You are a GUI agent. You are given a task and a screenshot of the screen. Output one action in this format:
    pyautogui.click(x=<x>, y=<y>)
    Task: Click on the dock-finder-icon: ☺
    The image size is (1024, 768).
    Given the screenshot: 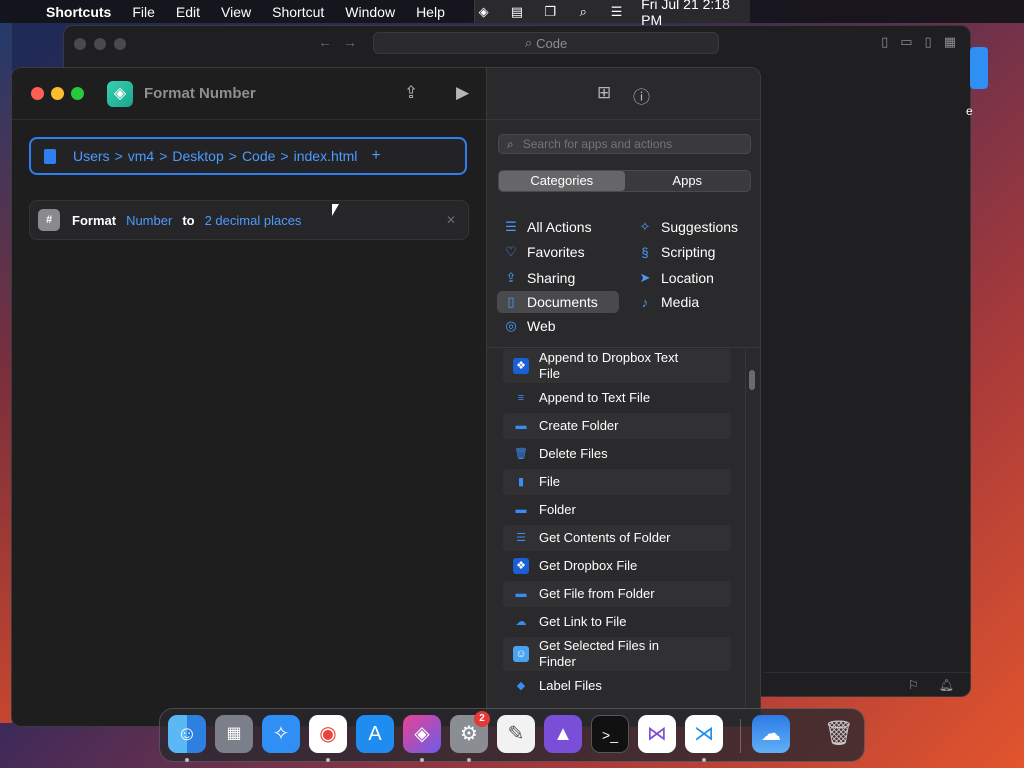 What is the action you would take?
    pyautogui.click(x=187, y=734)
    